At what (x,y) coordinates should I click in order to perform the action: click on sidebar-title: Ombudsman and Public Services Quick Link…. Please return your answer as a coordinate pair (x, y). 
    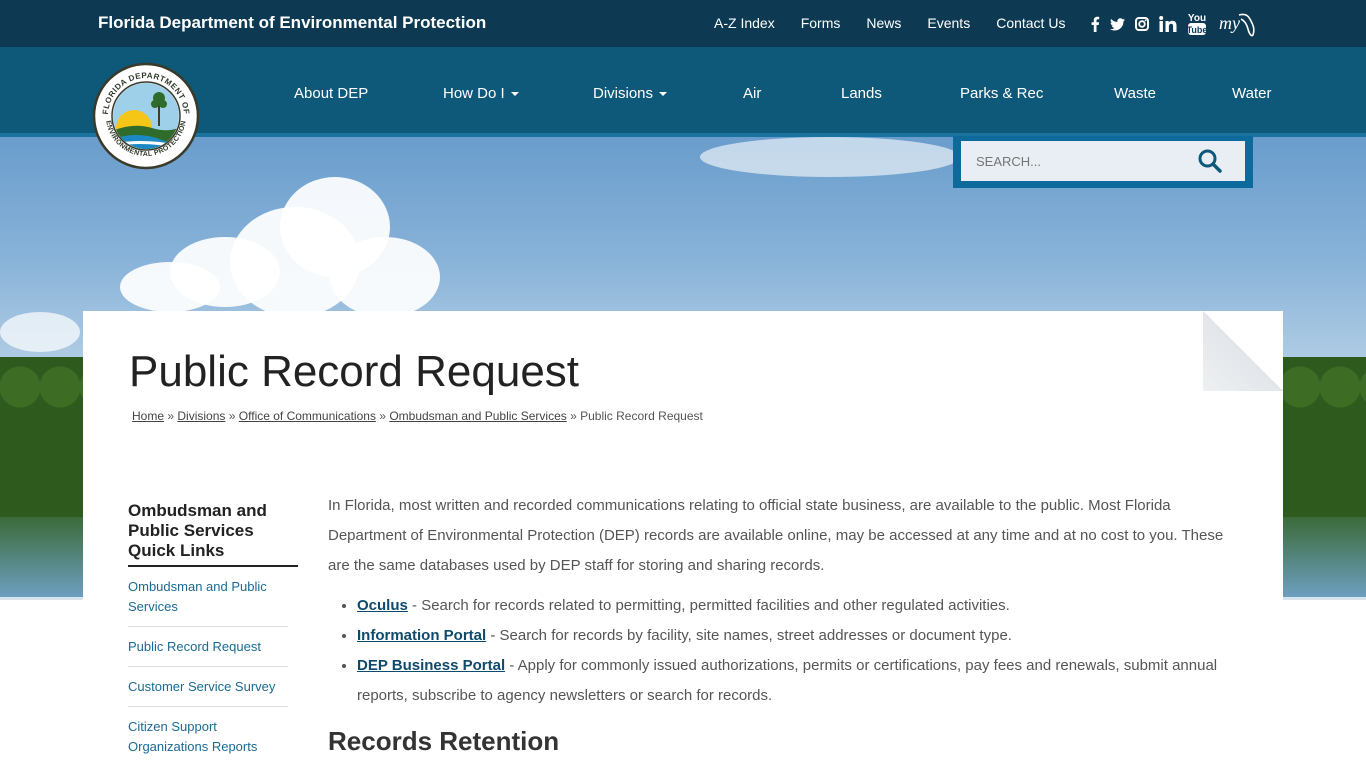
    Looking at the image, I should click on (197, 530).